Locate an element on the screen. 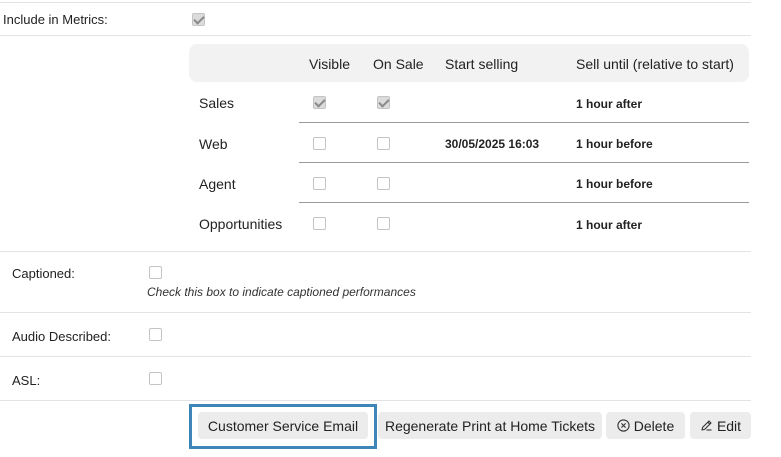 The width and height of the screenshot is (781, 457). include-metrics-checkbox is located at coordinates (198, 19).